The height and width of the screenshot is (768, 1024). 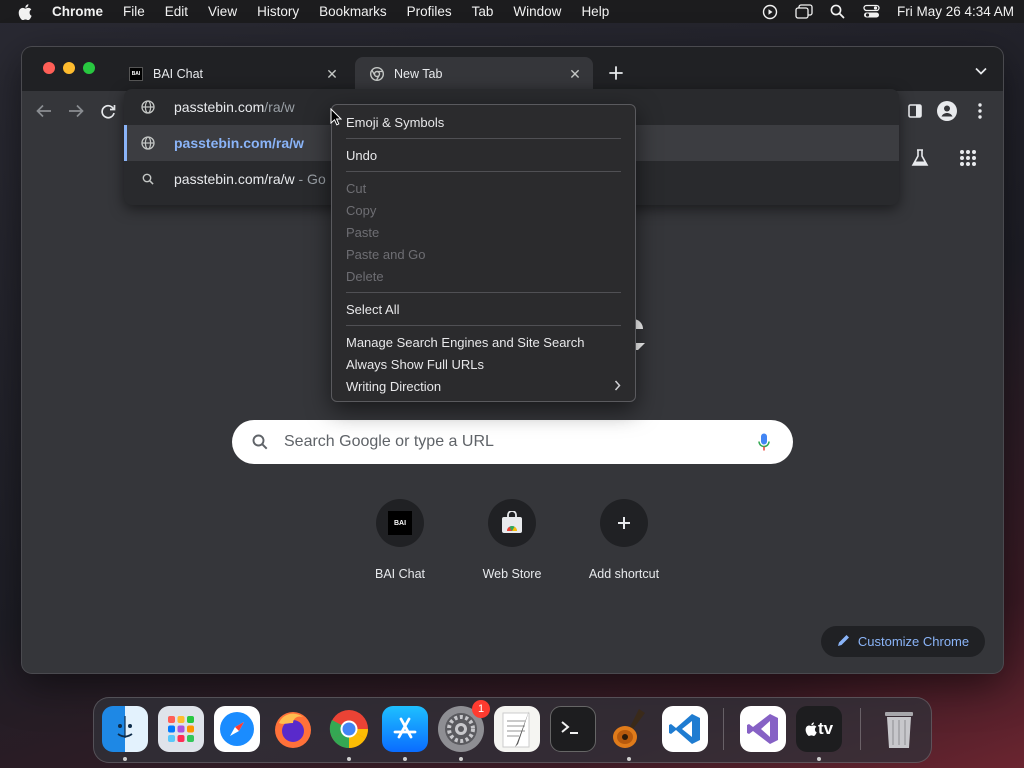 I want to click on omnibox-text: passtebin.com/ra/w, so click(x=234, y=107).